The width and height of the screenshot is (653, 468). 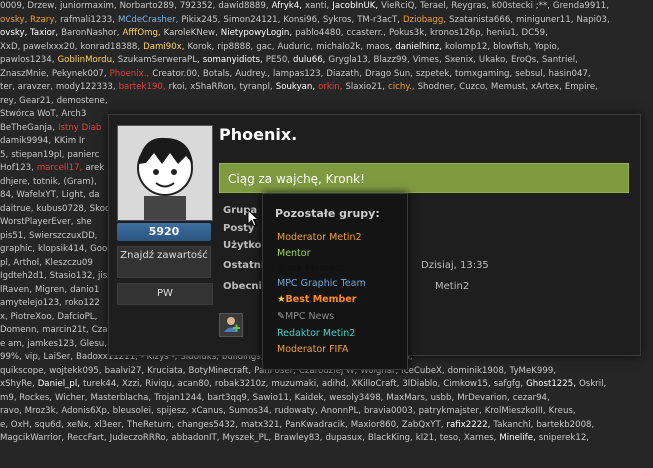 I want to click on user-link: KrolMieszkoIII,, so click(x=515, y=411).